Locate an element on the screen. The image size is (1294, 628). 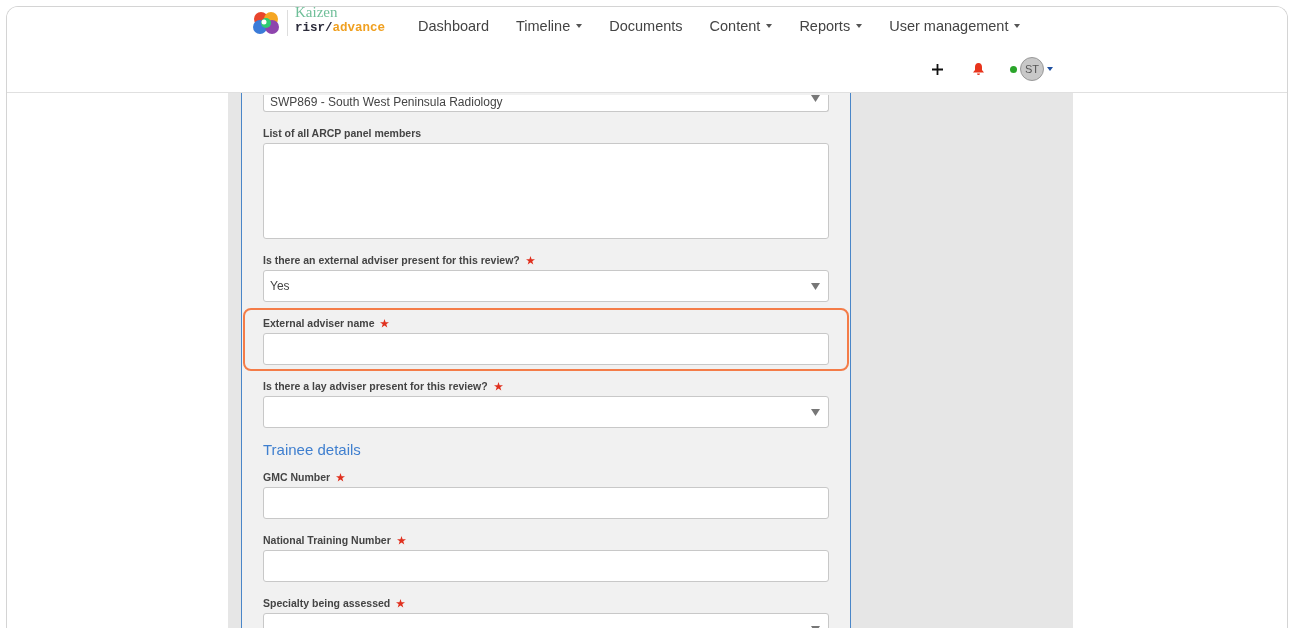
nav-link: Dashboard is located at coordinates (453, 26).